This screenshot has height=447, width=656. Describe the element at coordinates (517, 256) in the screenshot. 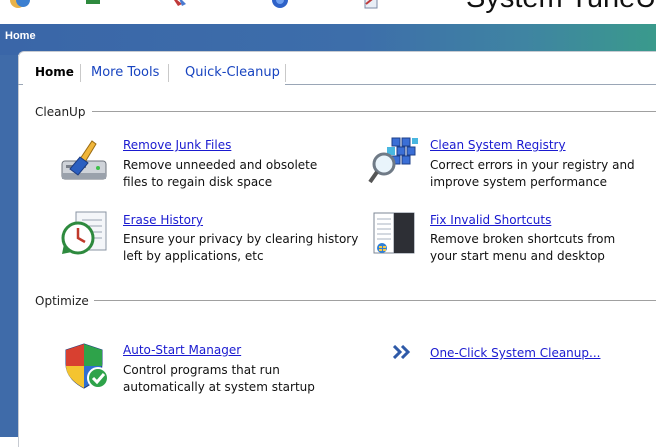

I see `fix-invalid-shortcuts-desc-2: your start menu and desktop` at that location.